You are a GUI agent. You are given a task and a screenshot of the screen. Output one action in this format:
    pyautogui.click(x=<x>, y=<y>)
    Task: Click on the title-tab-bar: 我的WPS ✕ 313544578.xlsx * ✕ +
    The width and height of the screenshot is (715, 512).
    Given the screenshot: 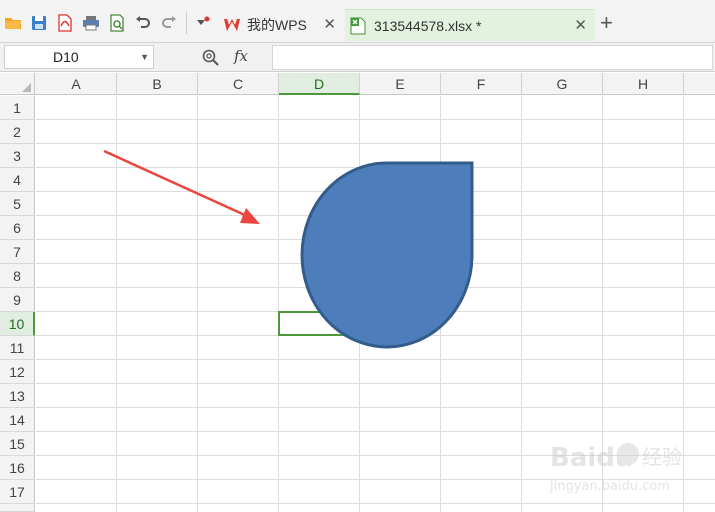 What is the action you would take?
    pyautogui.click(x=357, y=21)
    